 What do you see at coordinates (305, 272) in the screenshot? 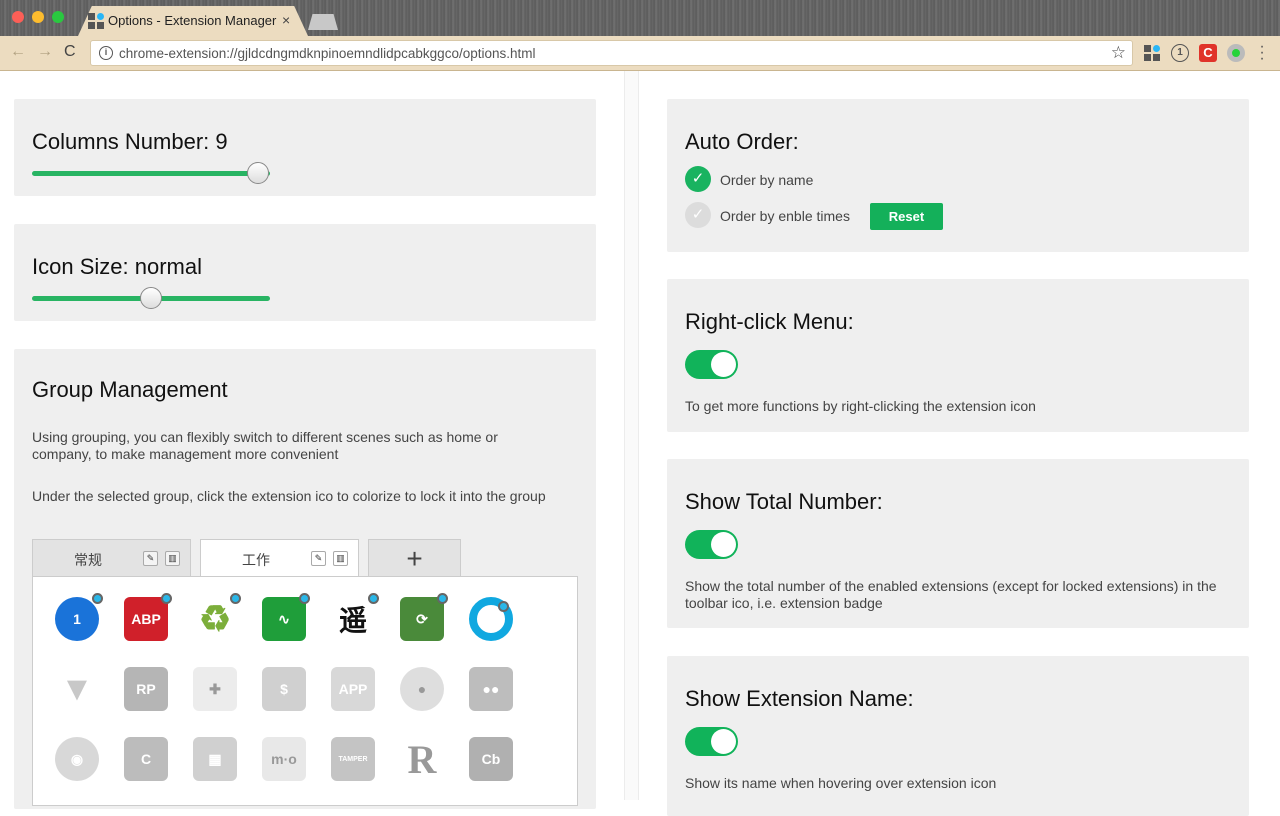
I see `icon-size-card: Icon Size: normal` at bounding box center [305, 272].